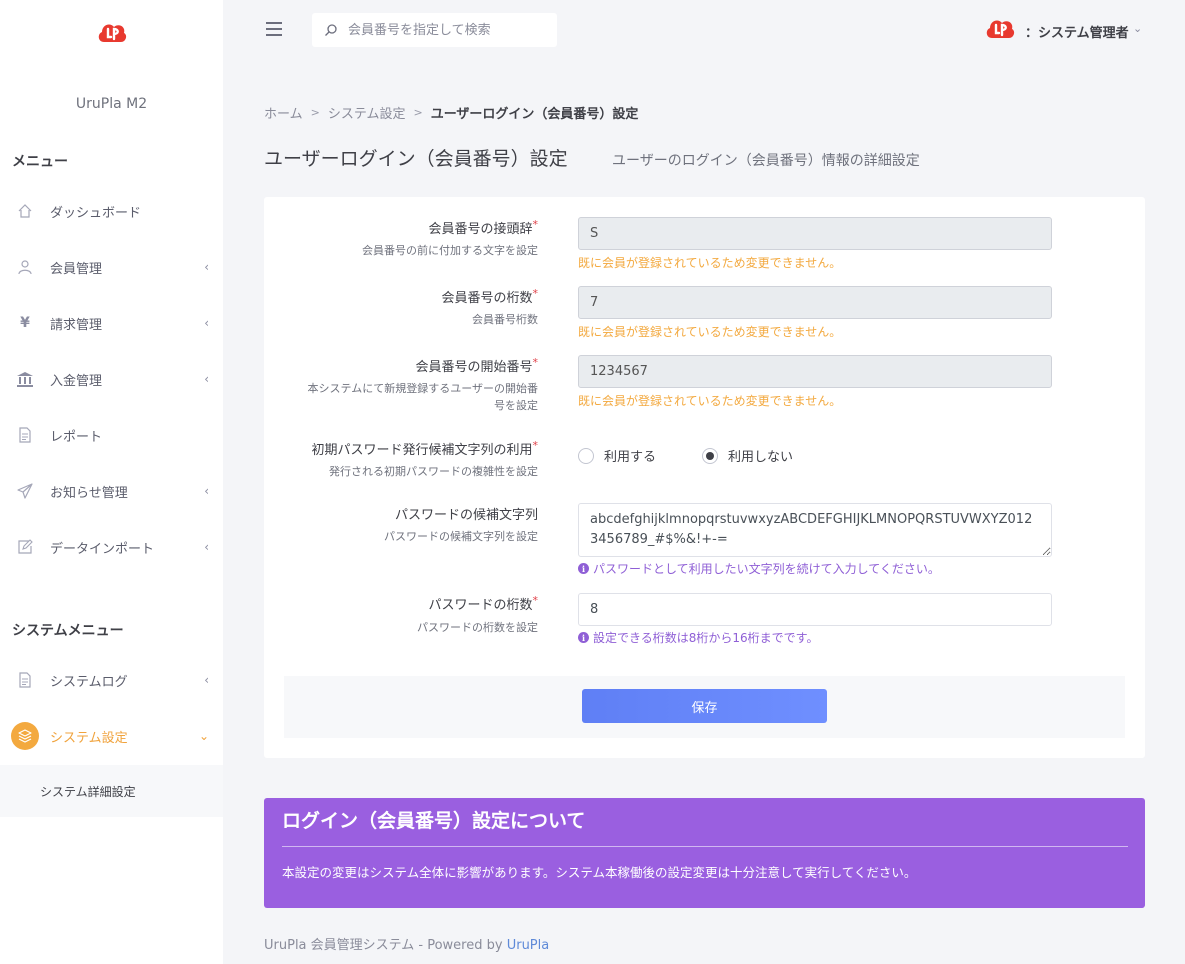  Describe the element at coordinates (89, 738) in the screenshot. I see `sidebar-item-label: システム設定` at that location.